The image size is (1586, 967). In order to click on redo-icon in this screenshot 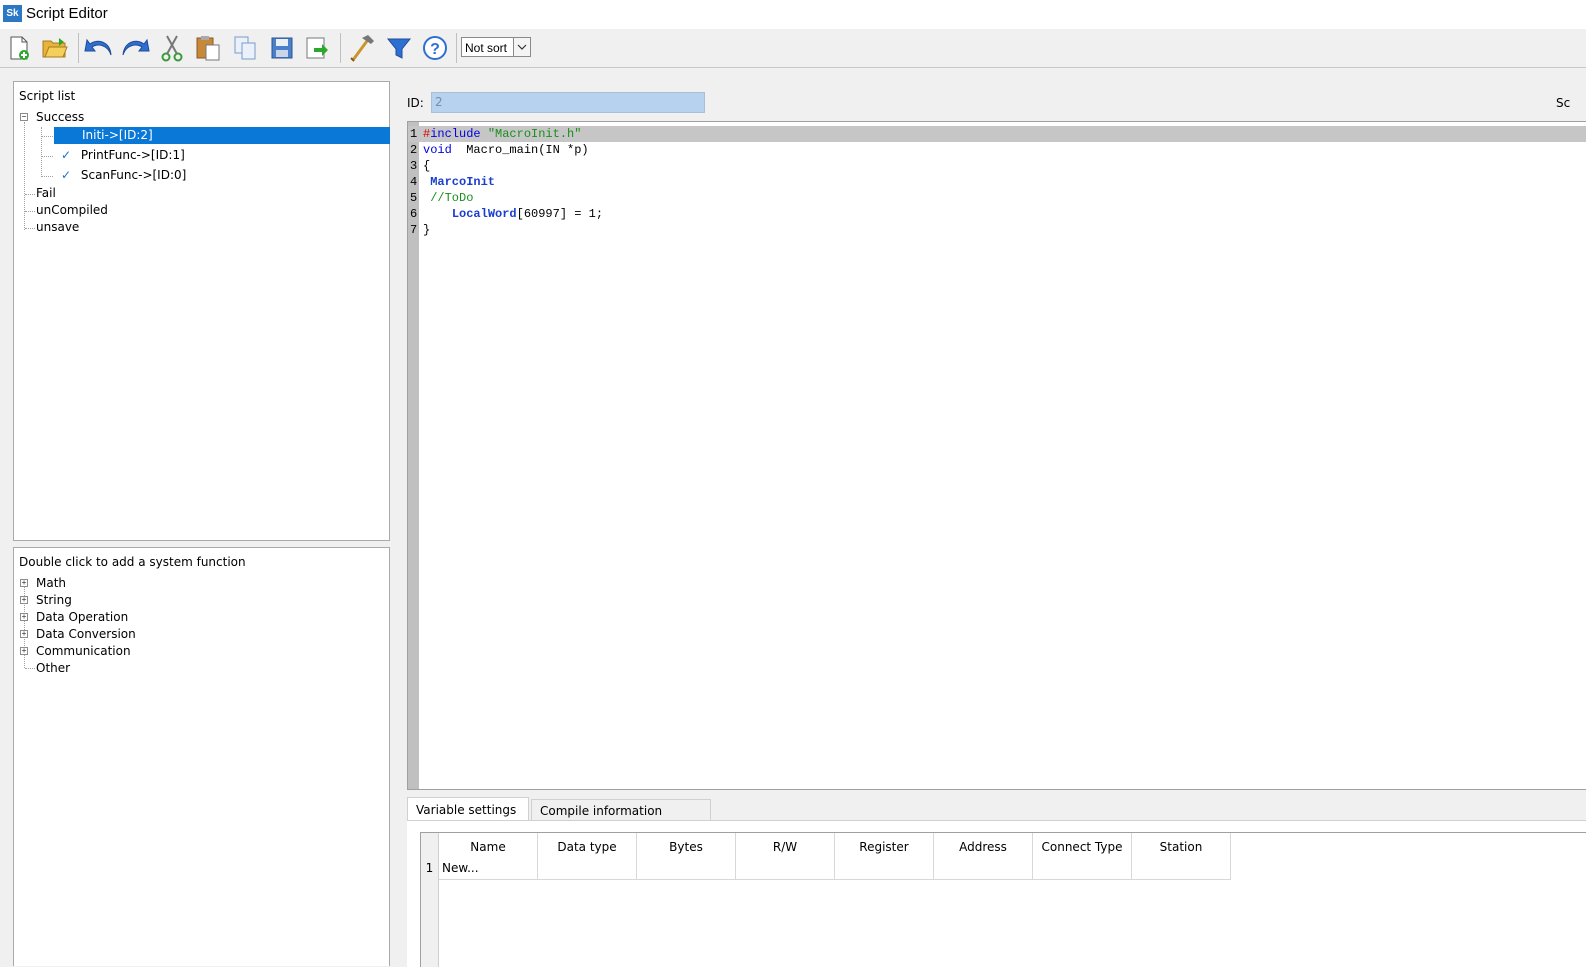, I will do `click(135, 48)`.